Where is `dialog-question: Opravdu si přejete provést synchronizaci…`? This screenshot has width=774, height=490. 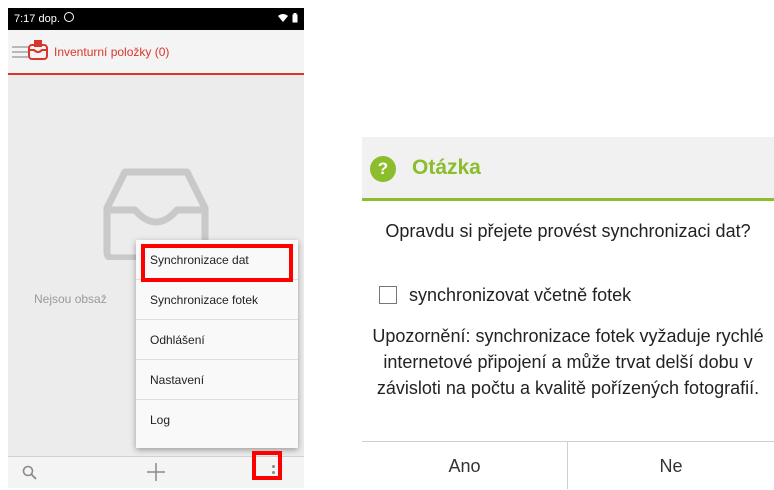 dialog-question: Opravdu si přejete provést synchronizaci… is located at coordinates (568, 231).